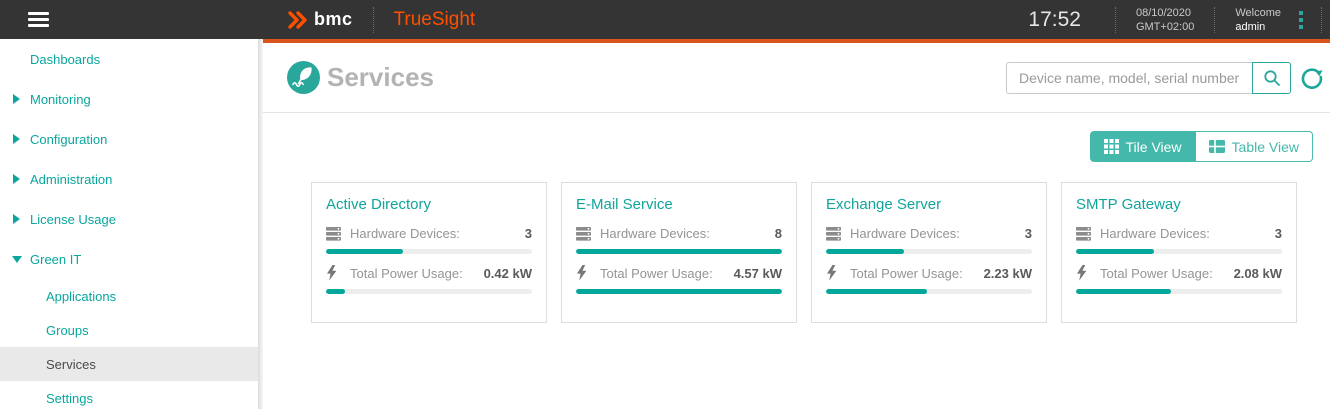  Describe the element at coordinates (129, 364) in the screenshot. I see `sidebar-item-services: Services` at that location.